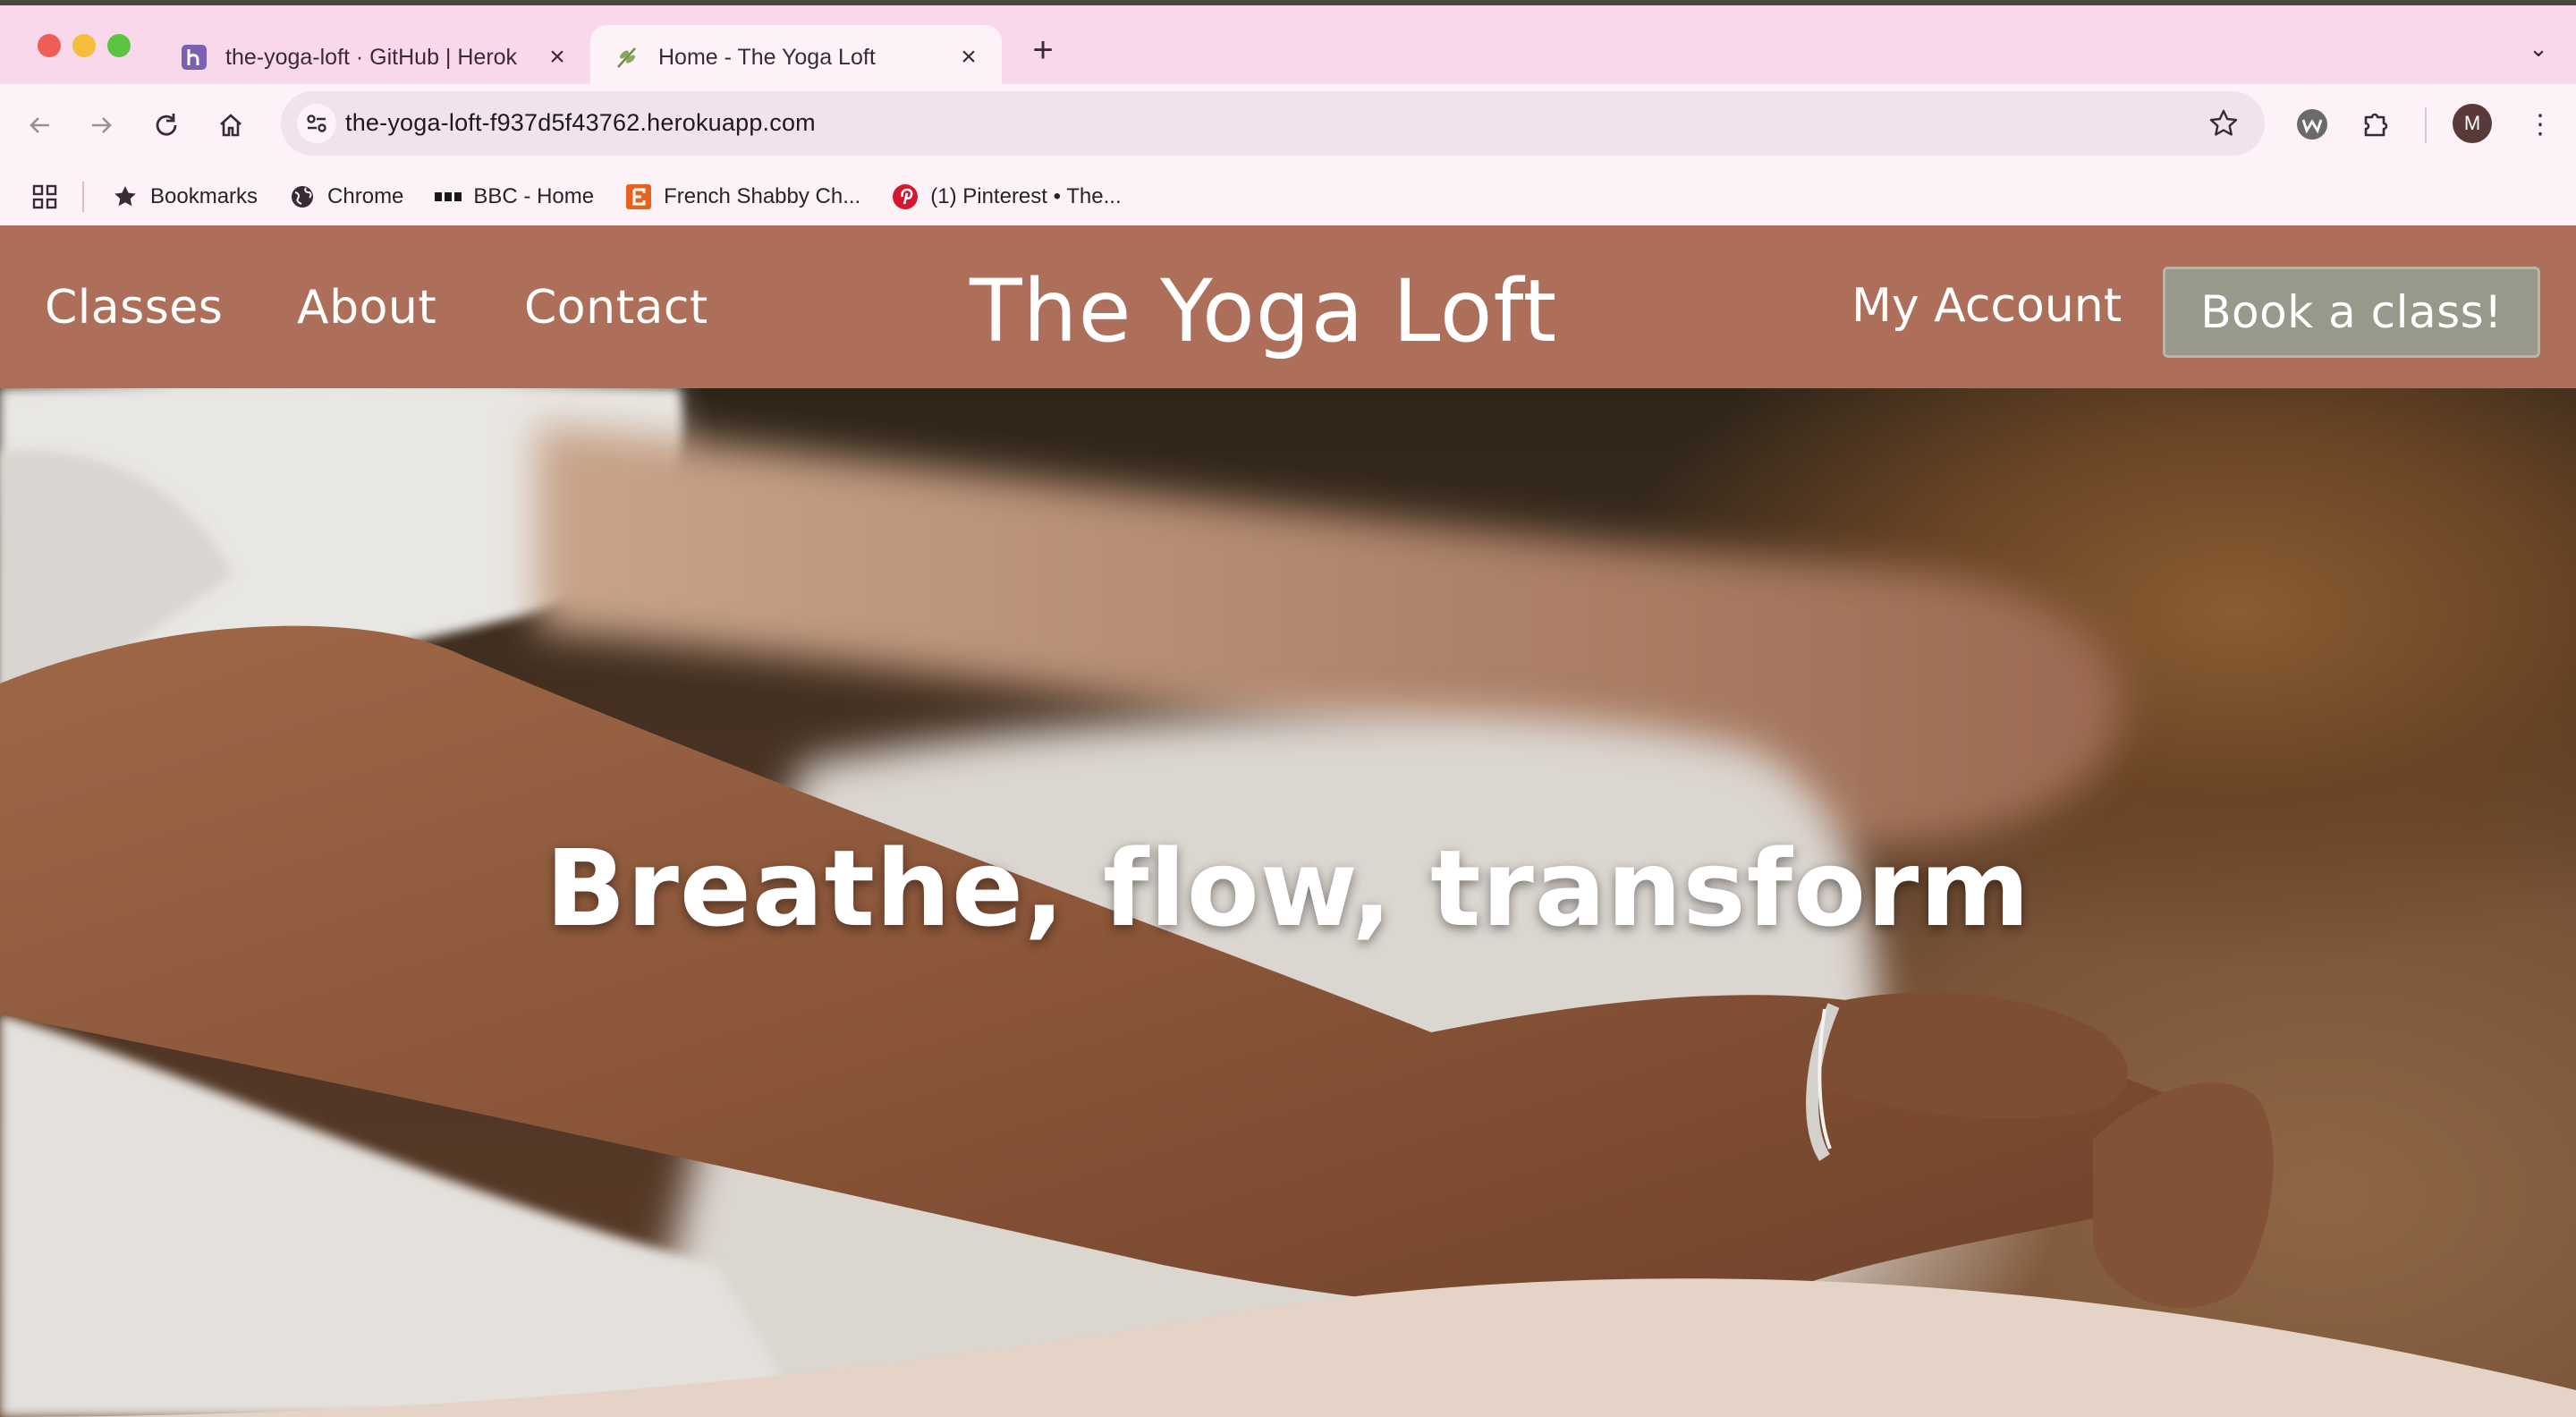  I want to click on home-button, so click(230, 125).